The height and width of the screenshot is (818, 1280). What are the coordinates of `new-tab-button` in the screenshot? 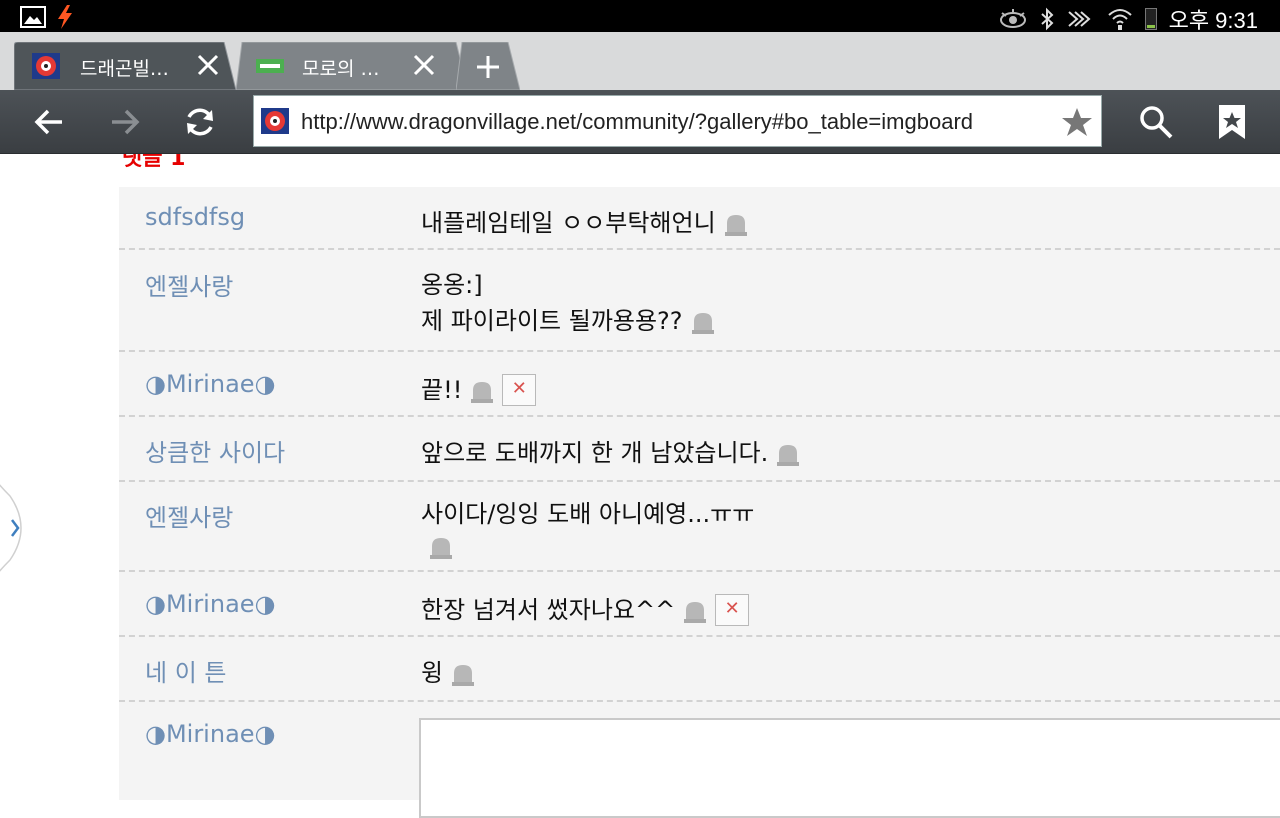 It's located at (488, 66).